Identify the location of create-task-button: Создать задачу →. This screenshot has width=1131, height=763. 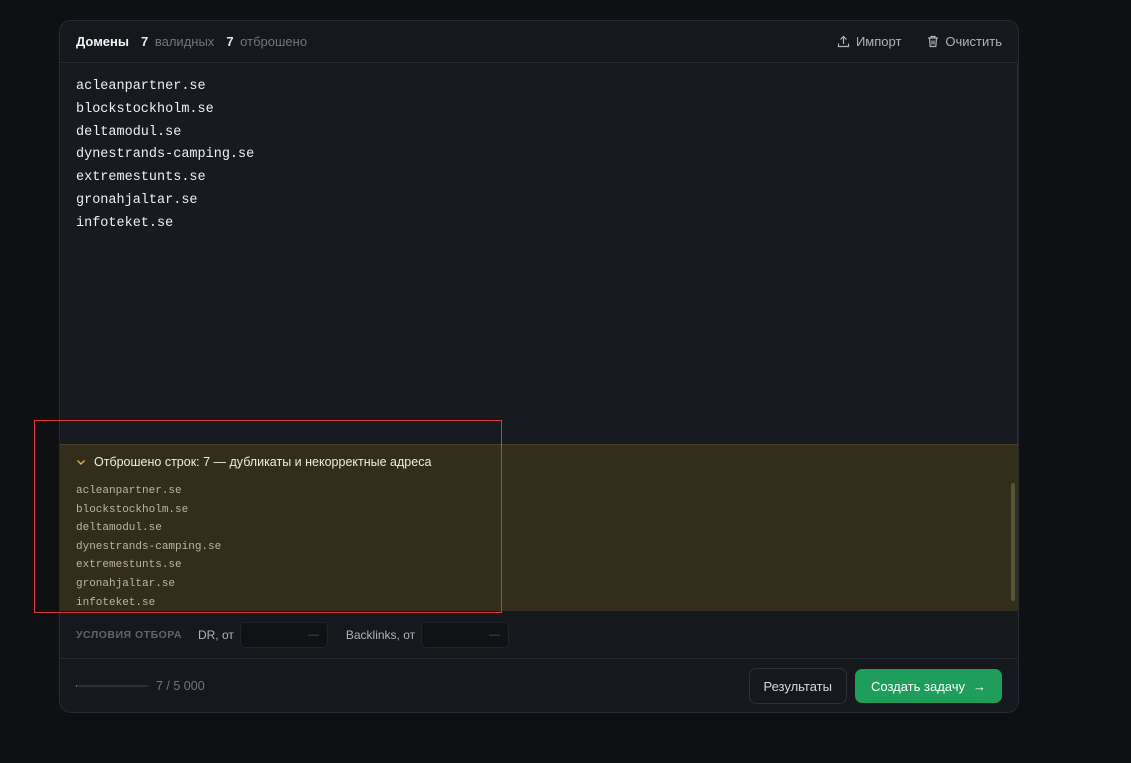
(928, 686).